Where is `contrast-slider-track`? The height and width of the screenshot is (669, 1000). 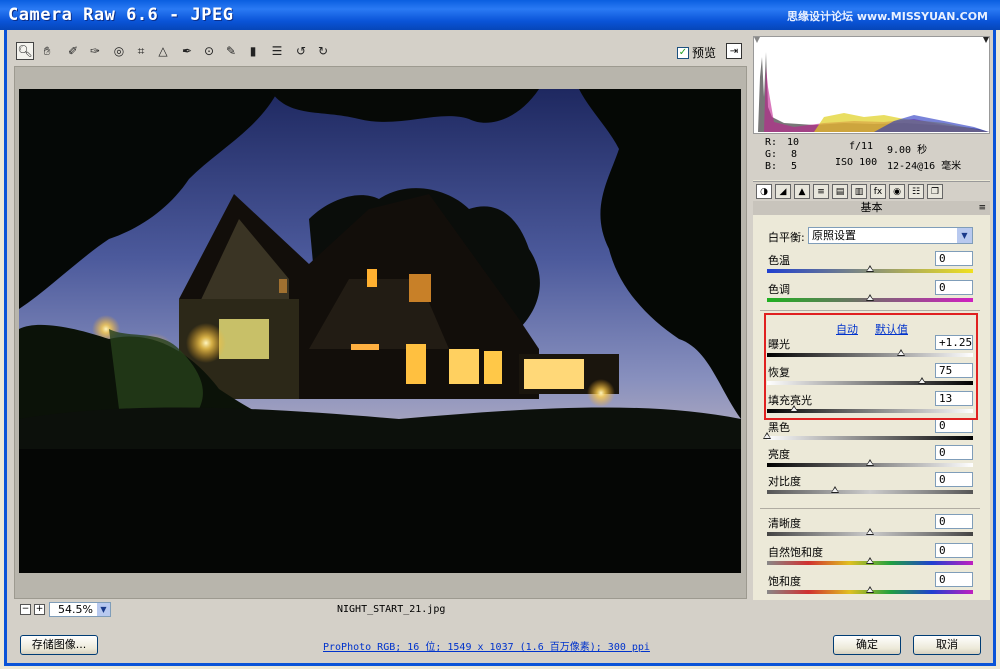
contrast-slider-track is located at coordinates (870, 492).